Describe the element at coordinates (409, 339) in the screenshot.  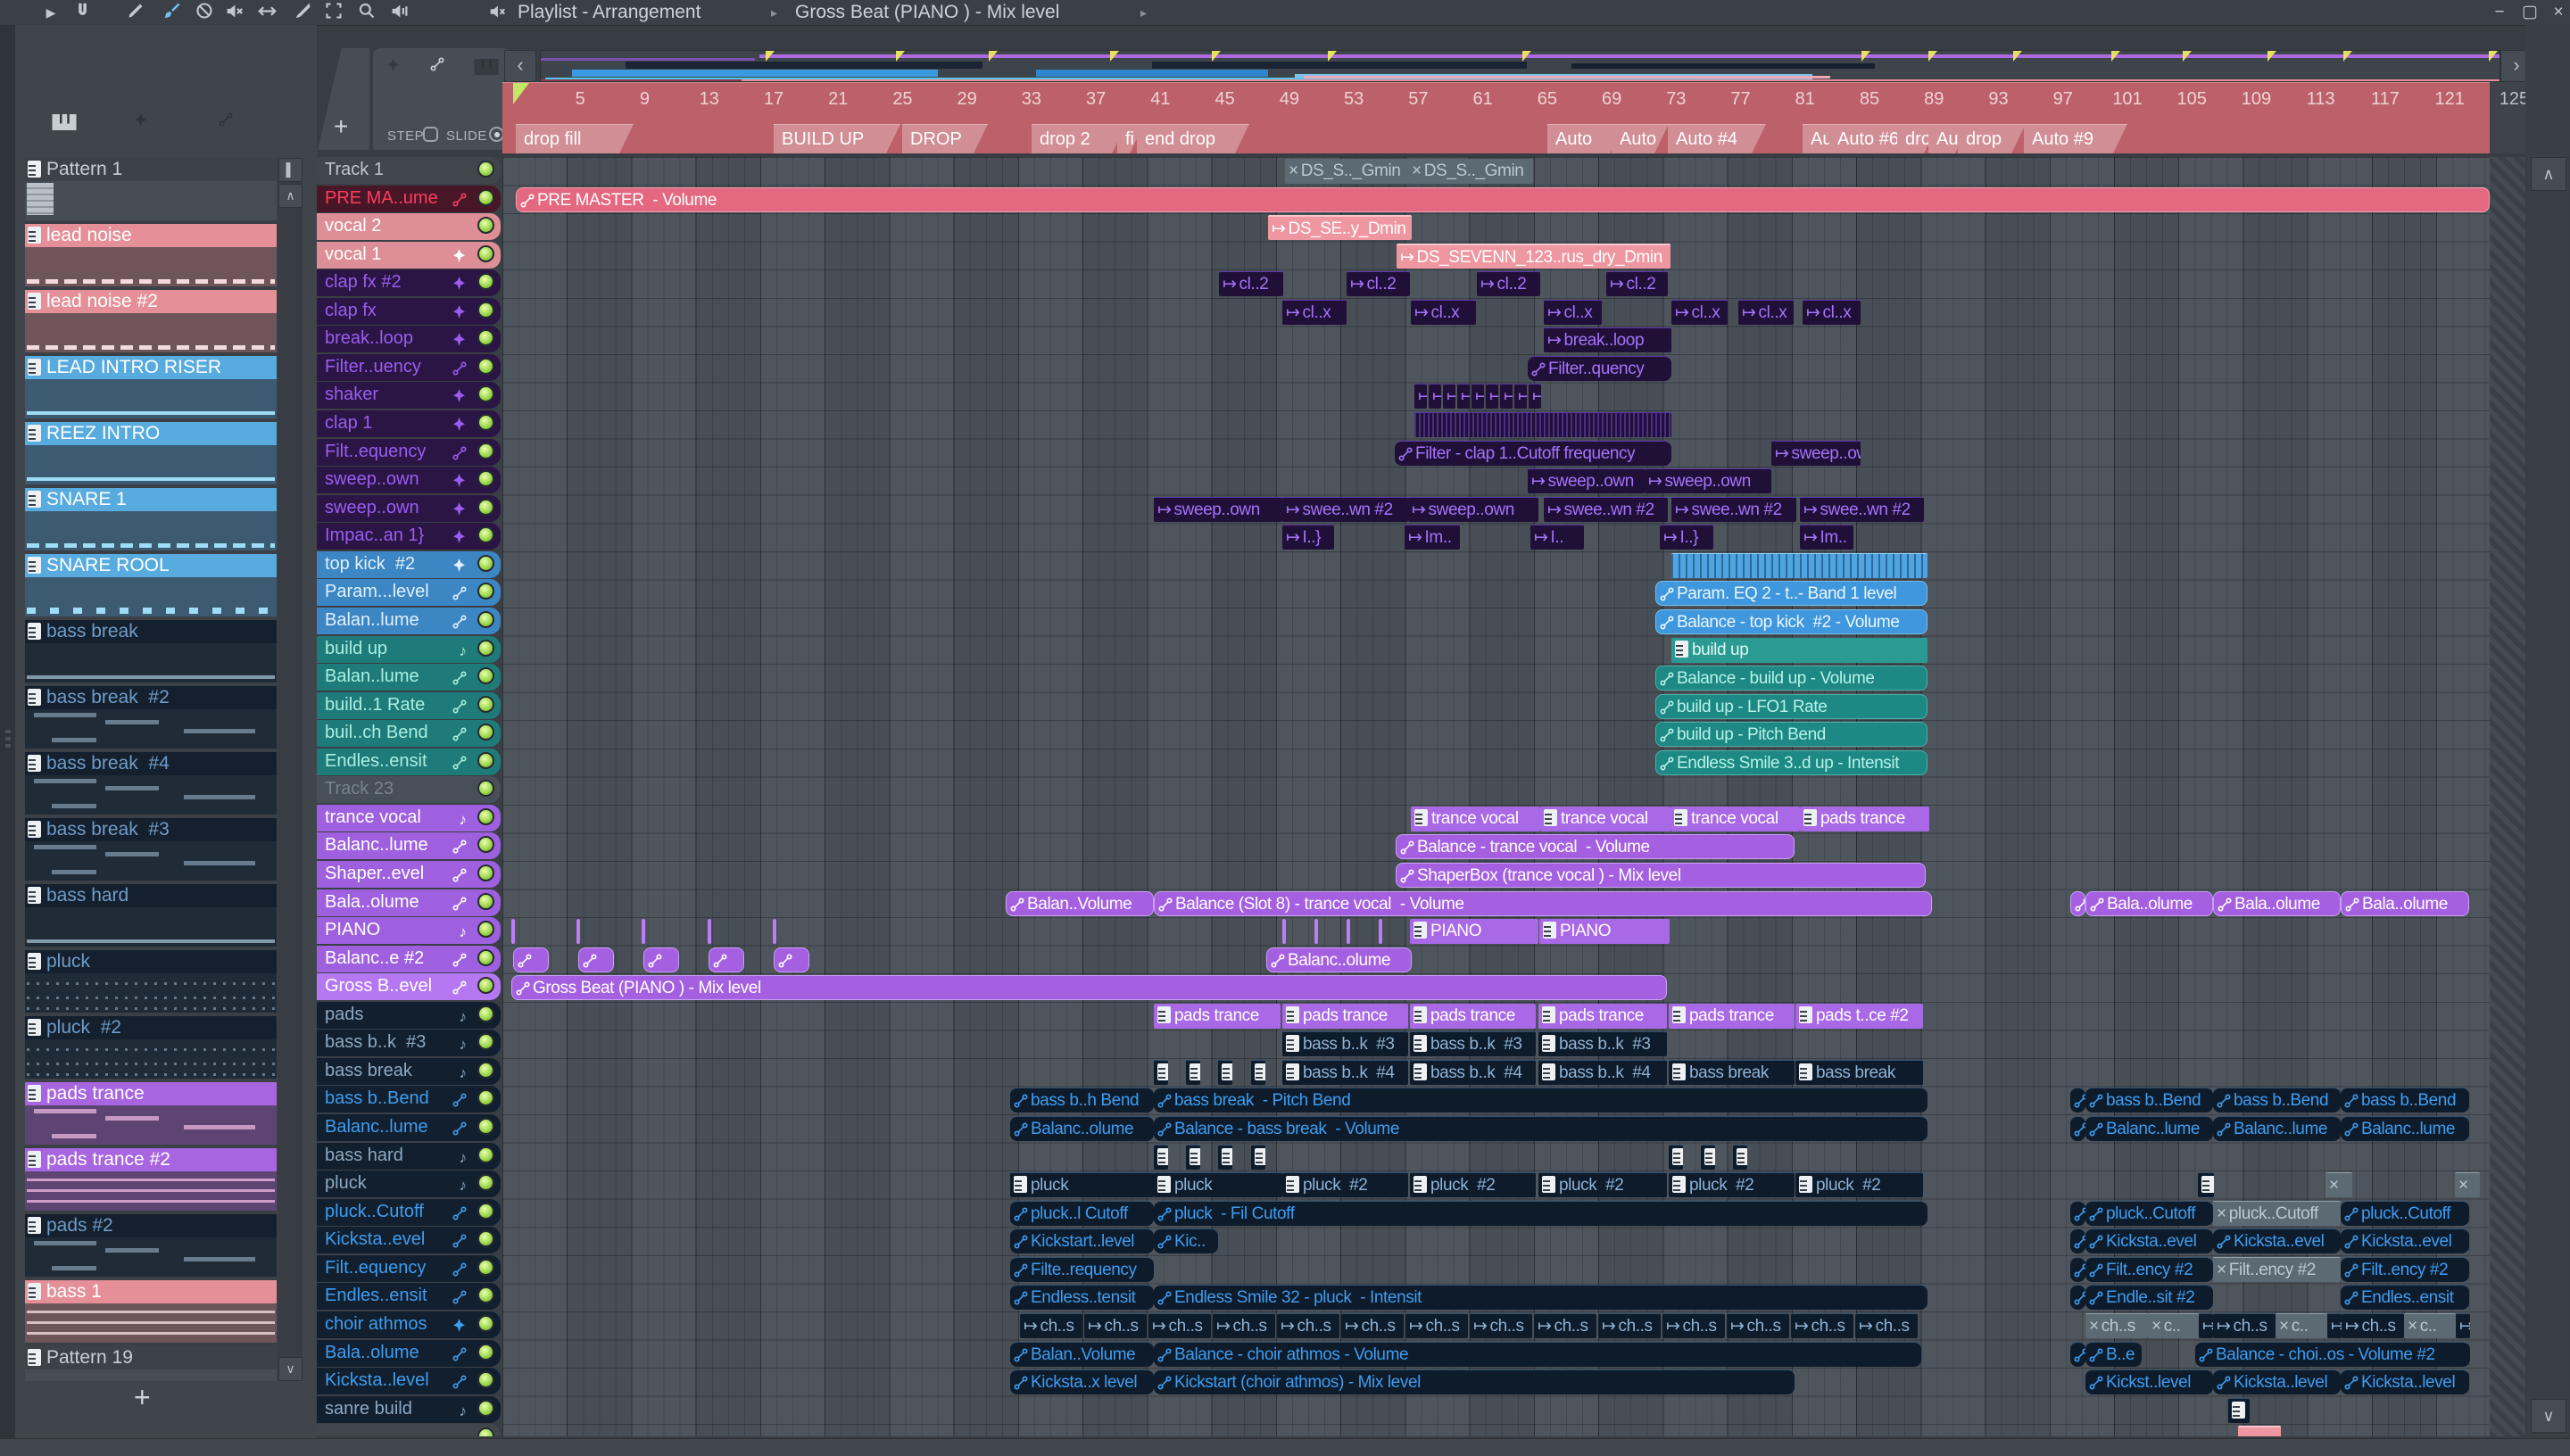
I see `track-header: break..loop` at that location.